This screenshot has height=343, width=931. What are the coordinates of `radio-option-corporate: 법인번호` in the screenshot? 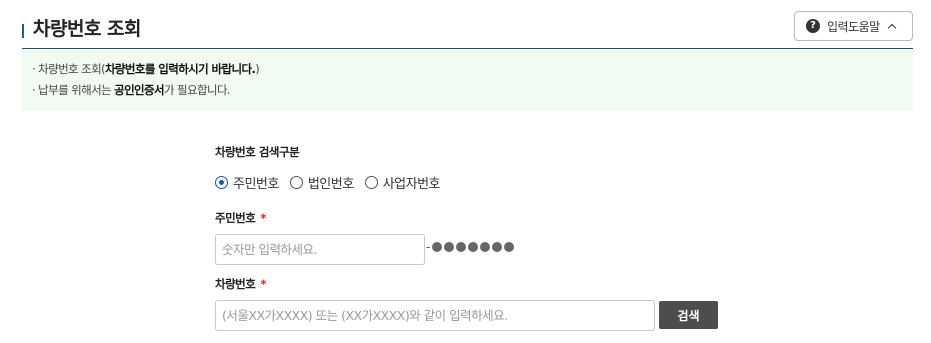 It's located at (321, 182).